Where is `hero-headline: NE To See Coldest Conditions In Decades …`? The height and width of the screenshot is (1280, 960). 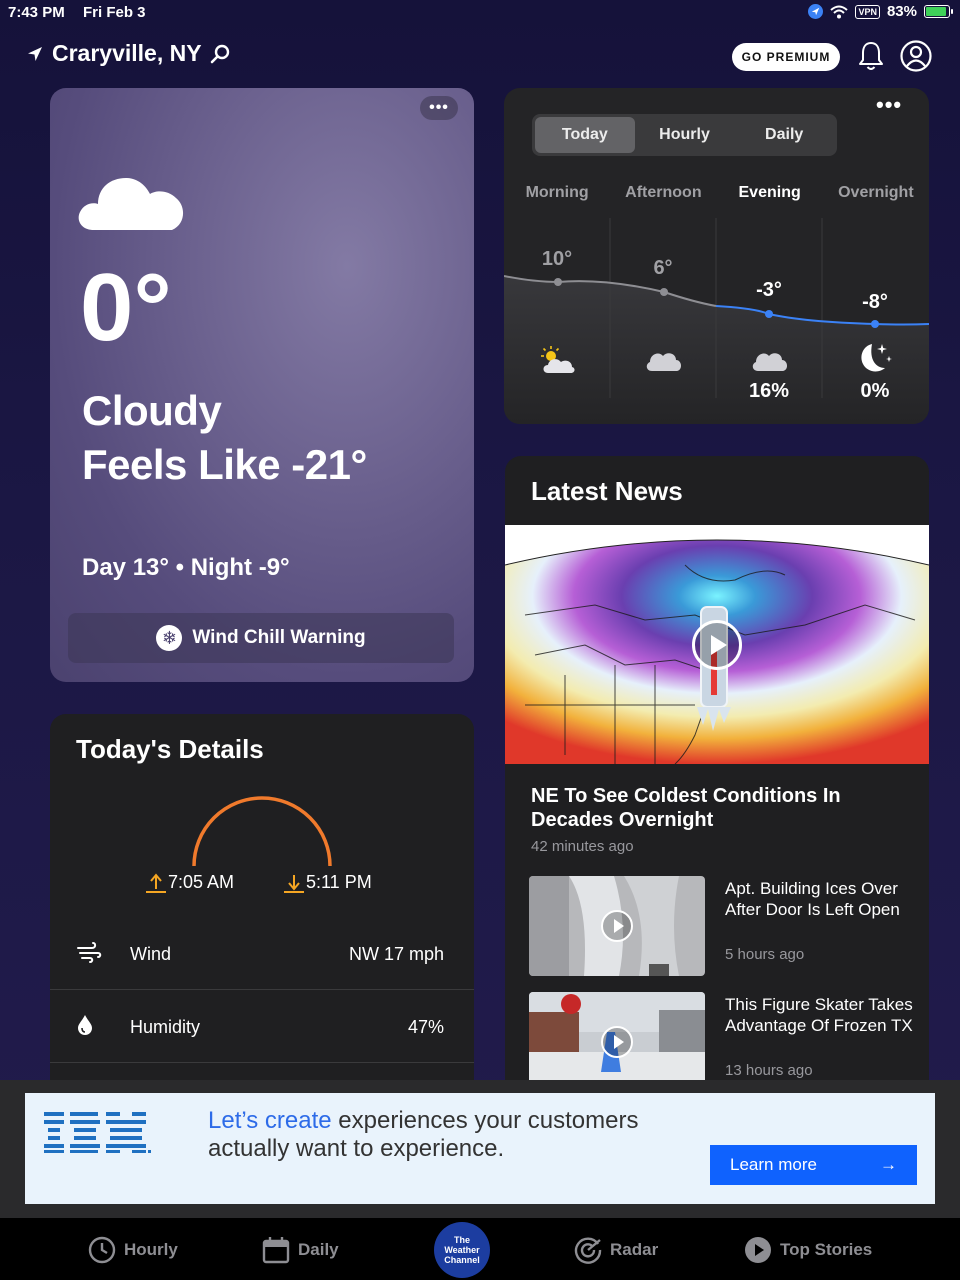 hero-headline: NE To See Coldest Conditions In Decades … is located at coordinates (711, 808).